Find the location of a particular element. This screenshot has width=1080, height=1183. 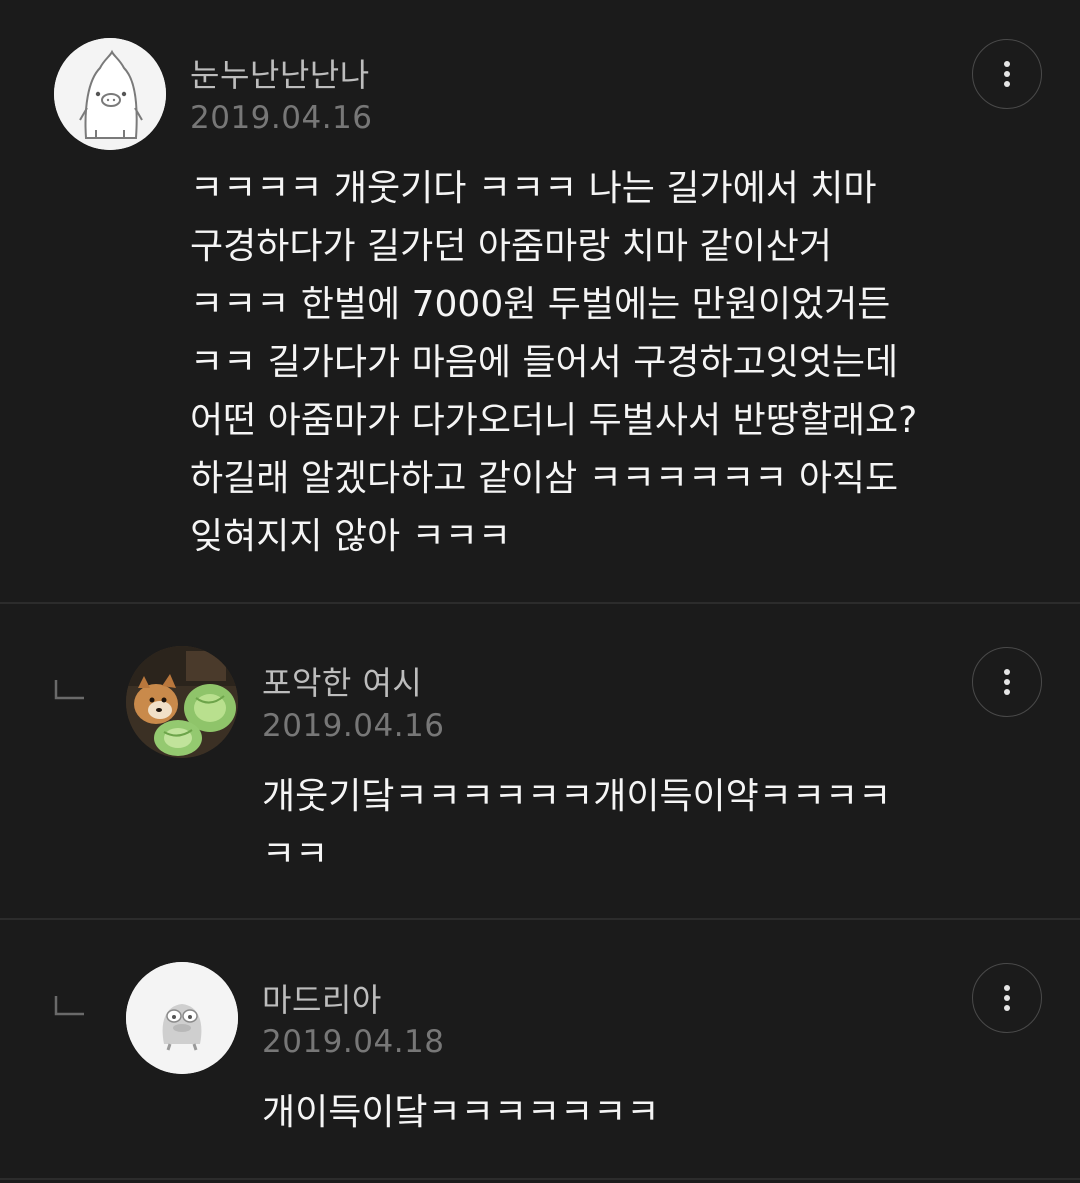

comment-author: 포악한 여시 is located at coordinates (342, 681).